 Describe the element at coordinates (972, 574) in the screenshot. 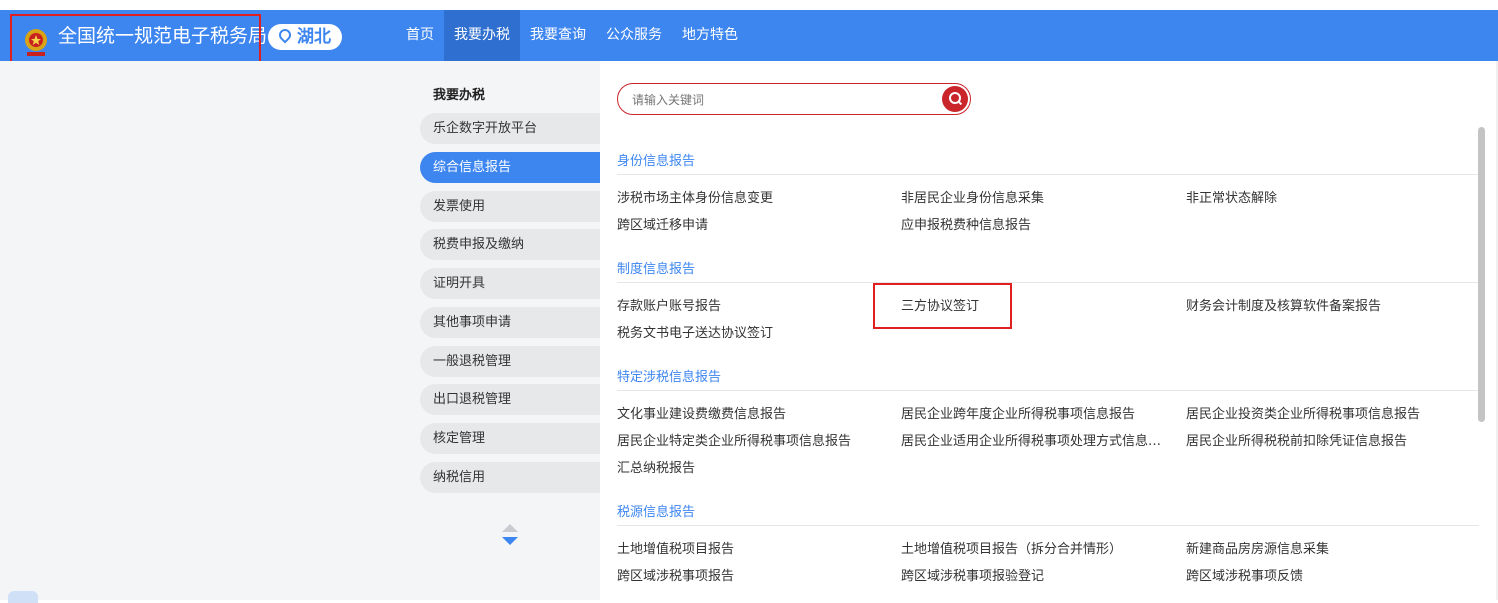

I see `link-cross-region-registration: 跨区域涉税事项报验登记` at that location.